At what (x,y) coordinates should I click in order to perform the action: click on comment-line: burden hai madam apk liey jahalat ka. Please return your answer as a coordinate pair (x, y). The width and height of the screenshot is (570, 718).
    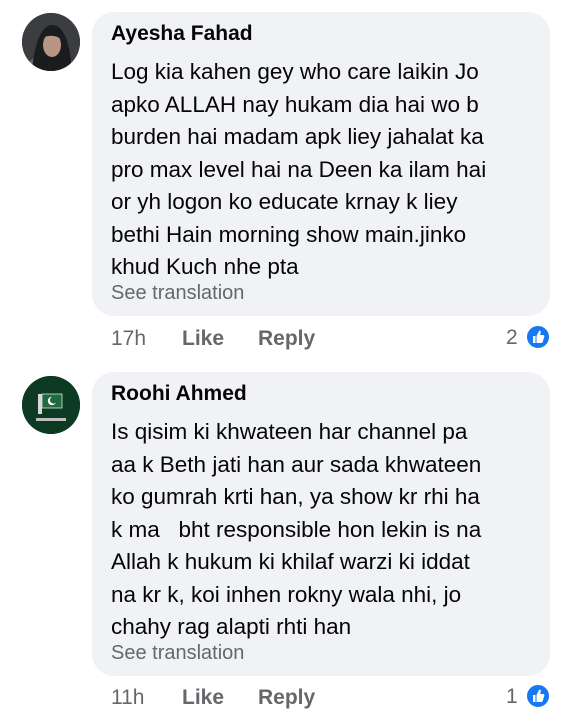
    Looking at the image, I should click on (297, 136).